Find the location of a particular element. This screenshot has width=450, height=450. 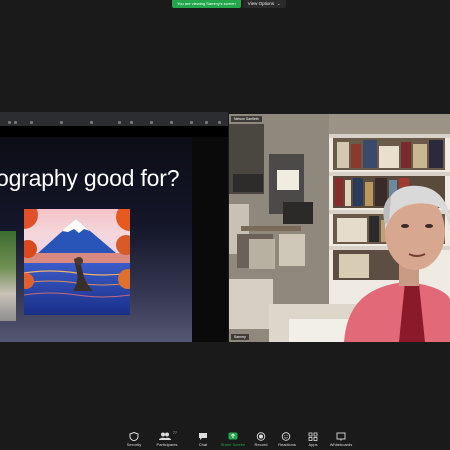

share-screen-icon is located at coordinates (233, 436).